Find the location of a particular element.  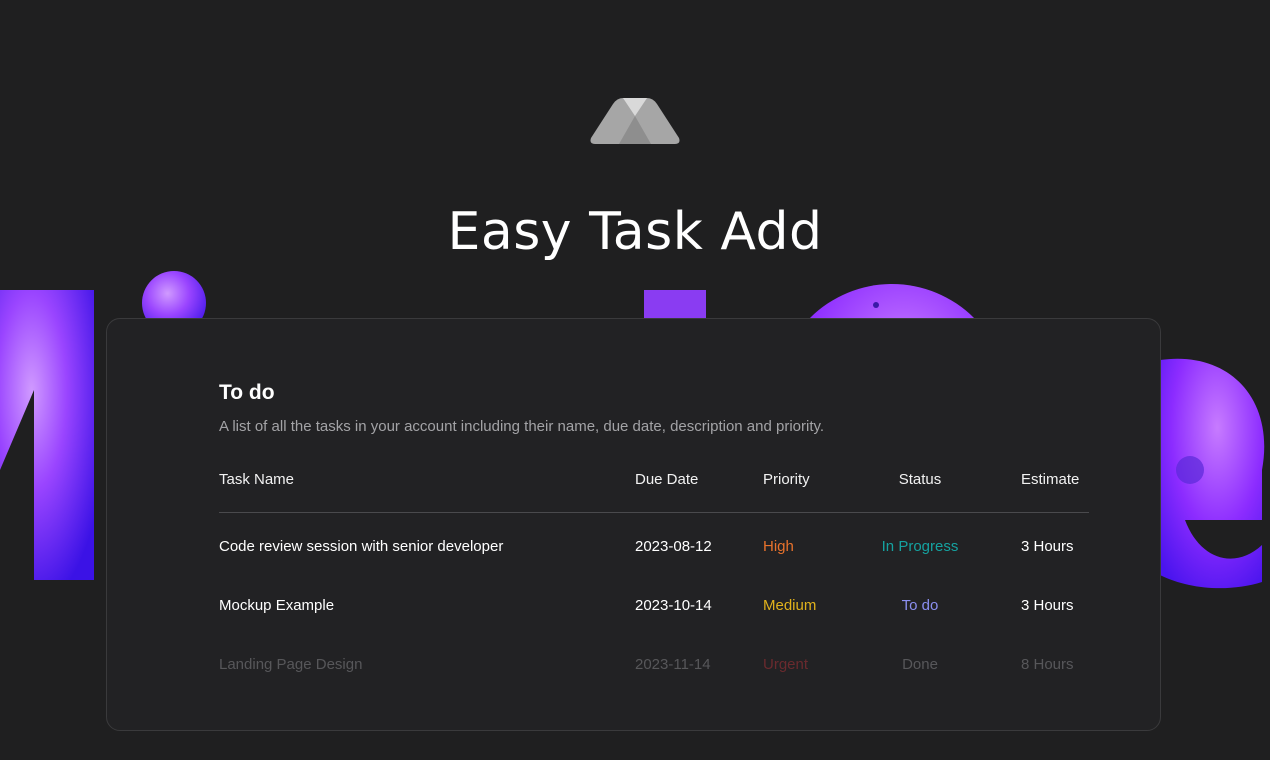

letter-e-shape is located at coordinates (1212, 473).